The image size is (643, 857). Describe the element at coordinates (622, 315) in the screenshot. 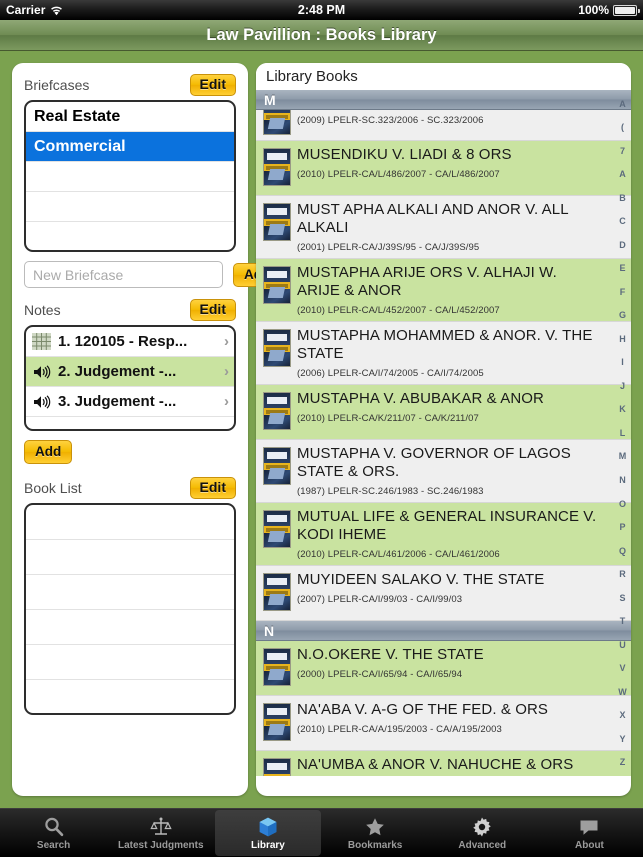

I see `index-letter: G` at that location.